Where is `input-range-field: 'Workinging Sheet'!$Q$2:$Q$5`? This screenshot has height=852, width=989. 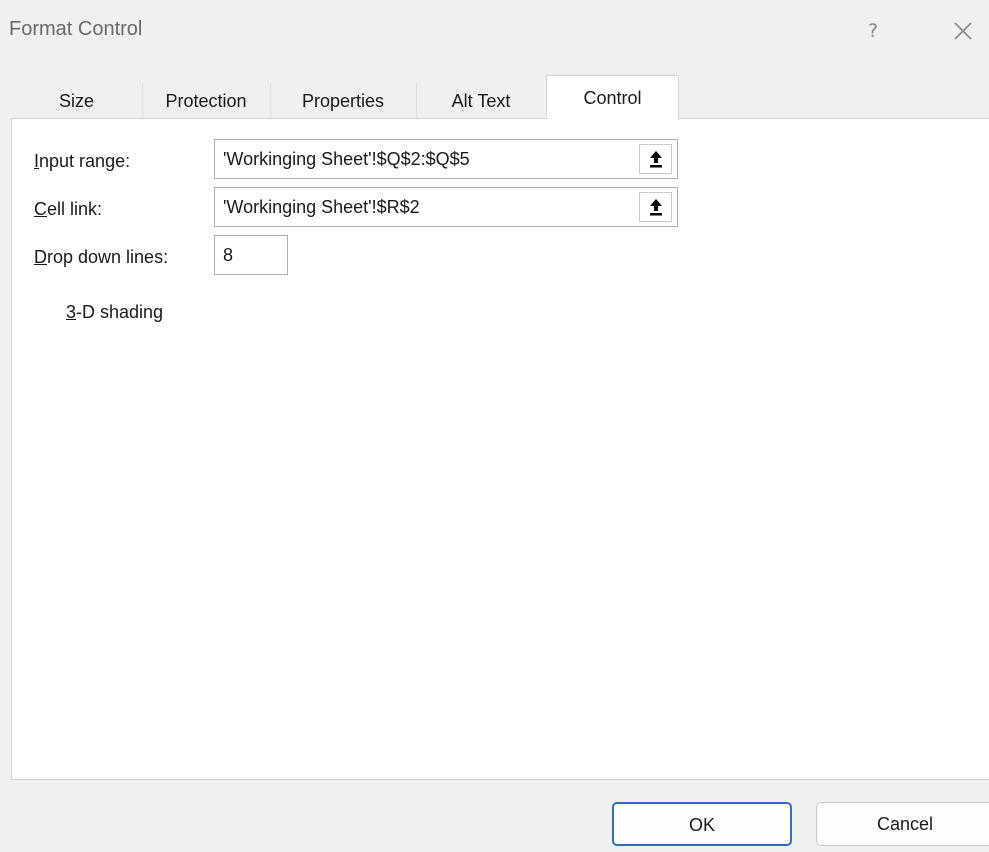
input-range-field: 'Workinging Sheet'!$Q$2:$Q$5 is located at coordinates (446, 159).